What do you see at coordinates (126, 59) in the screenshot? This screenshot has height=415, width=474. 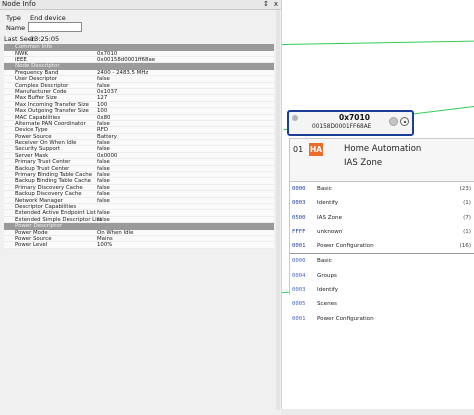 I see `attribute-value: 0x00158d0001ff68ae` at bounding box center [126, 59].